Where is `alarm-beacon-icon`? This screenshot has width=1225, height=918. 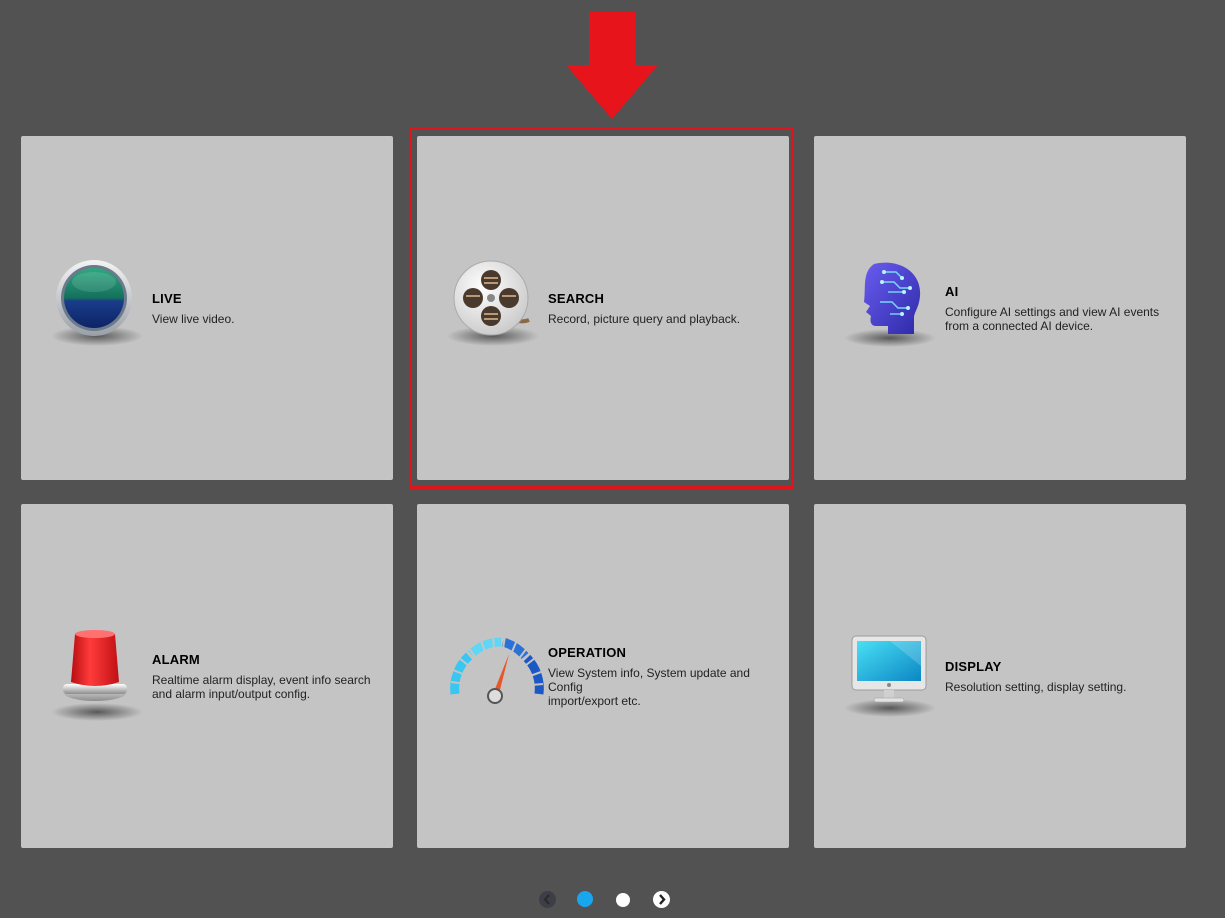
alarm-beacon-icon is located at coordinates (101, 676).